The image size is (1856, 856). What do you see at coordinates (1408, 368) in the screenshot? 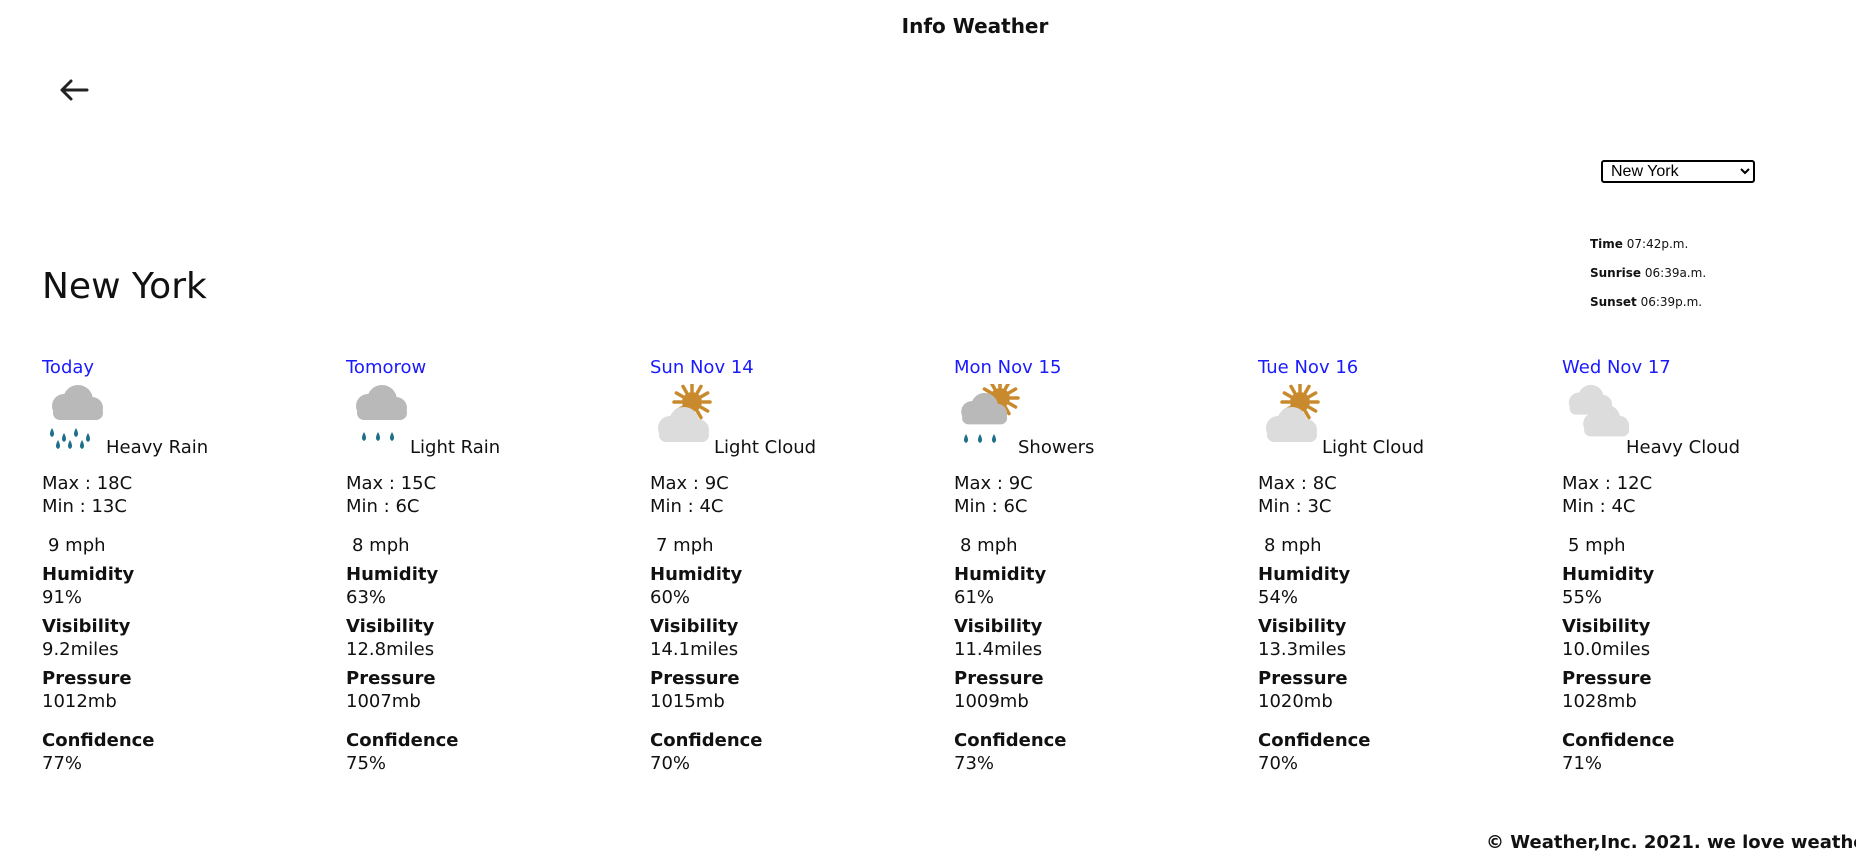
I see `day-link: Tue Nov 16` at bounding box center [1408, 368].